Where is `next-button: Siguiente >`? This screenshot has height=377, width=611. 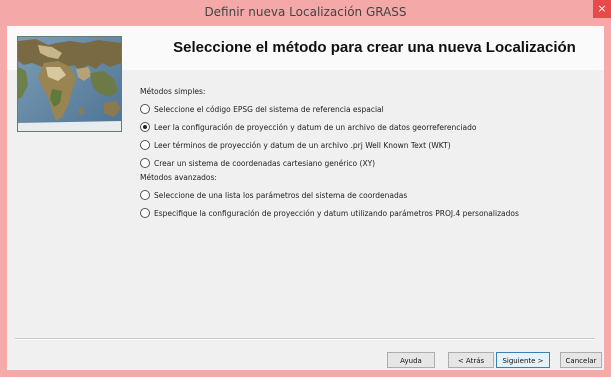
next-button: Siguiente > is located at coordinates (523, 360).